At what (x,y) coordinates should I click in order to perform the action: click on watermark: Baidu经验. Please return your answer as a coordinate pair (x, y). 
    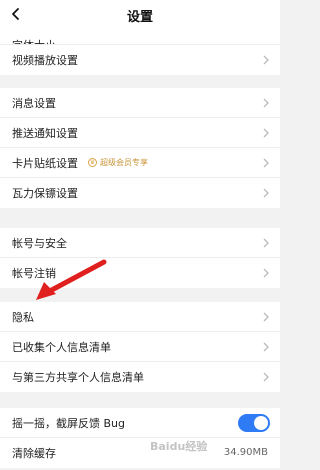
    Looking at the image, I should click on (179, 446).